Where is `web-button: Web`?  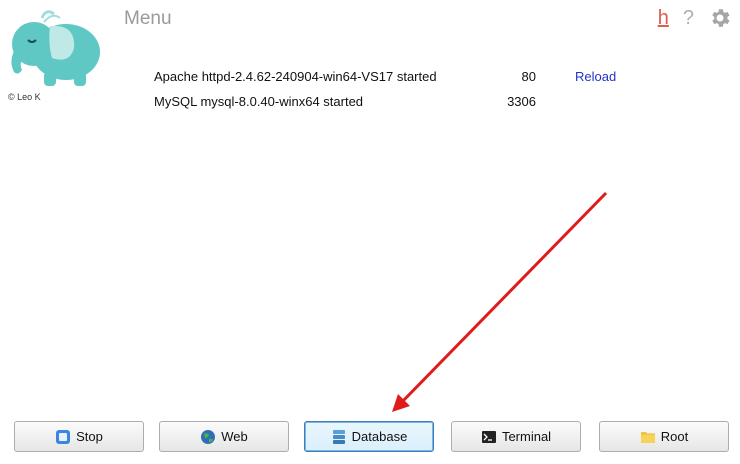 web-button: Web is located at coordinates (224, 436).